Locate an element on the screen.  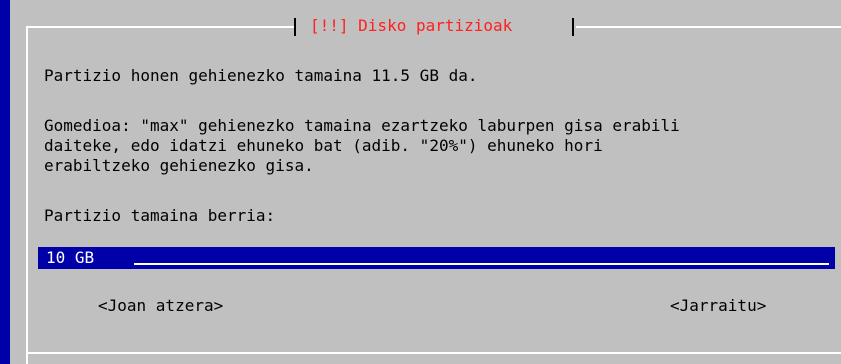
title-bracket-right is located at coordinates (573, 27).